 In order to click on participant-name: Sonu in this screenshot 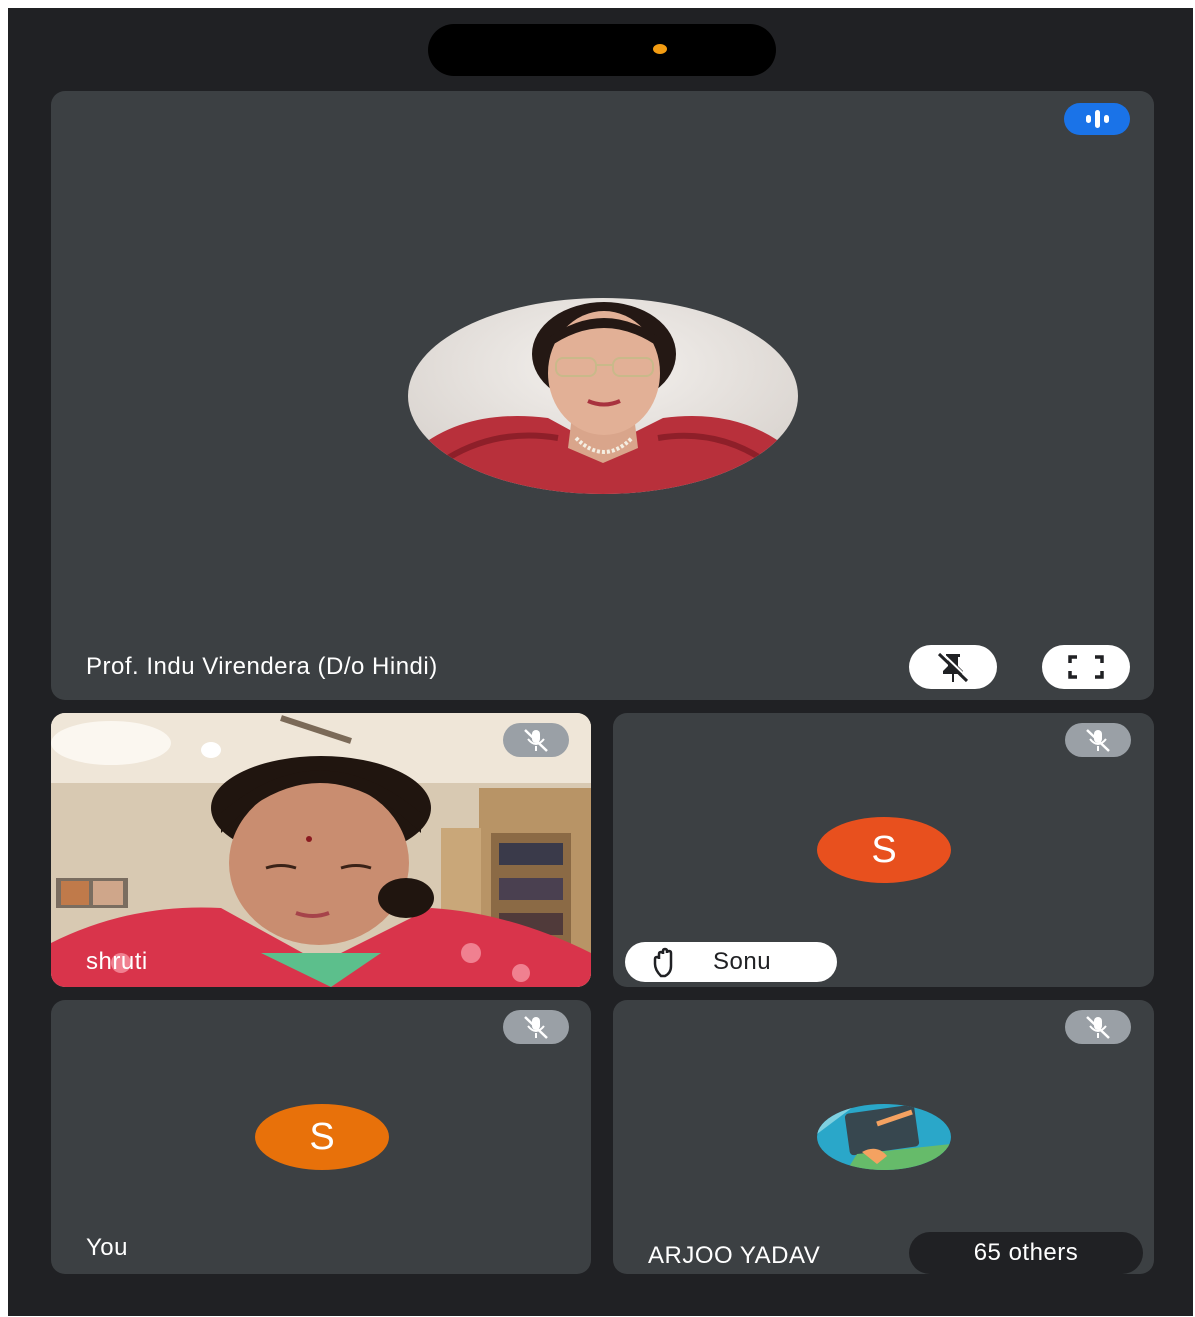, I will do `click(742, 961)`.